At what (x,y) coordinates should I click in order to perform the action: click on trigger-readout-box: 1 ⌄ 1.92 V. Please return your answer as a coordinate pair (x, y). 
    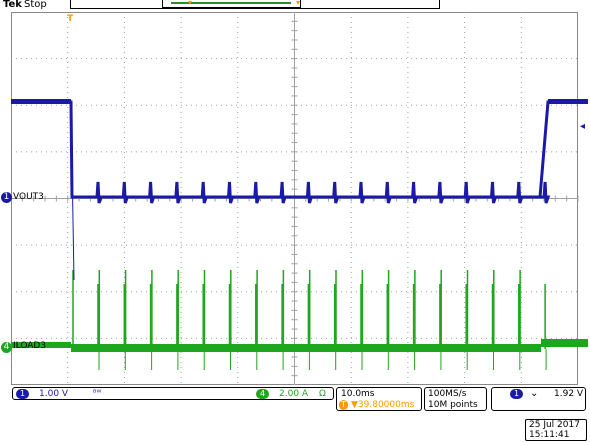
    Looking at the image, I should click on (538, 399).